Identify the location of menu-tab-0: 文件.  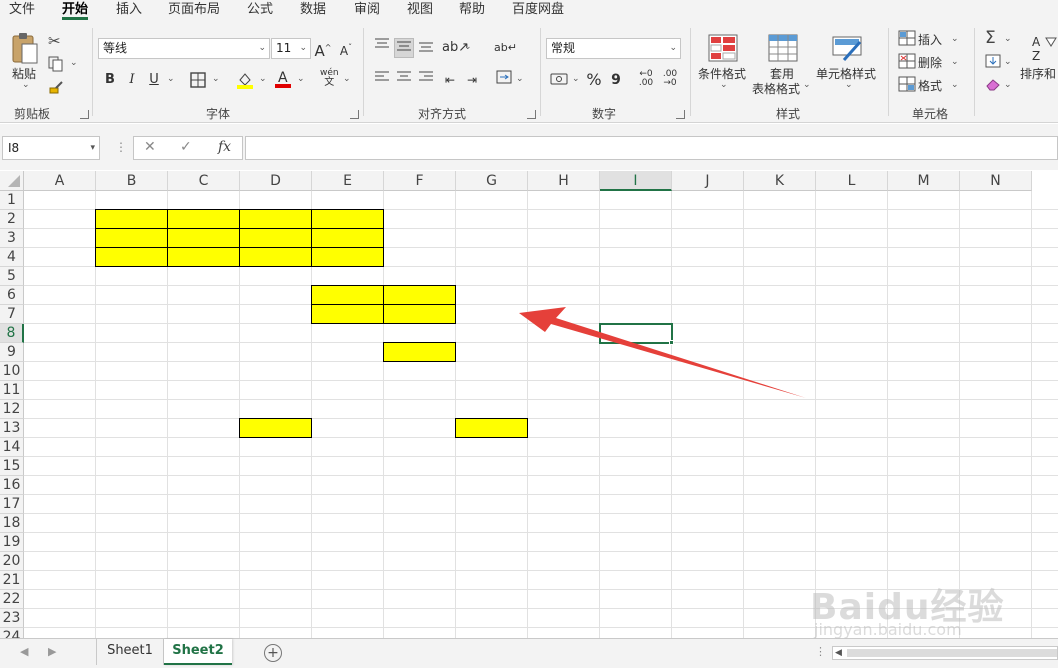
(22, 10).